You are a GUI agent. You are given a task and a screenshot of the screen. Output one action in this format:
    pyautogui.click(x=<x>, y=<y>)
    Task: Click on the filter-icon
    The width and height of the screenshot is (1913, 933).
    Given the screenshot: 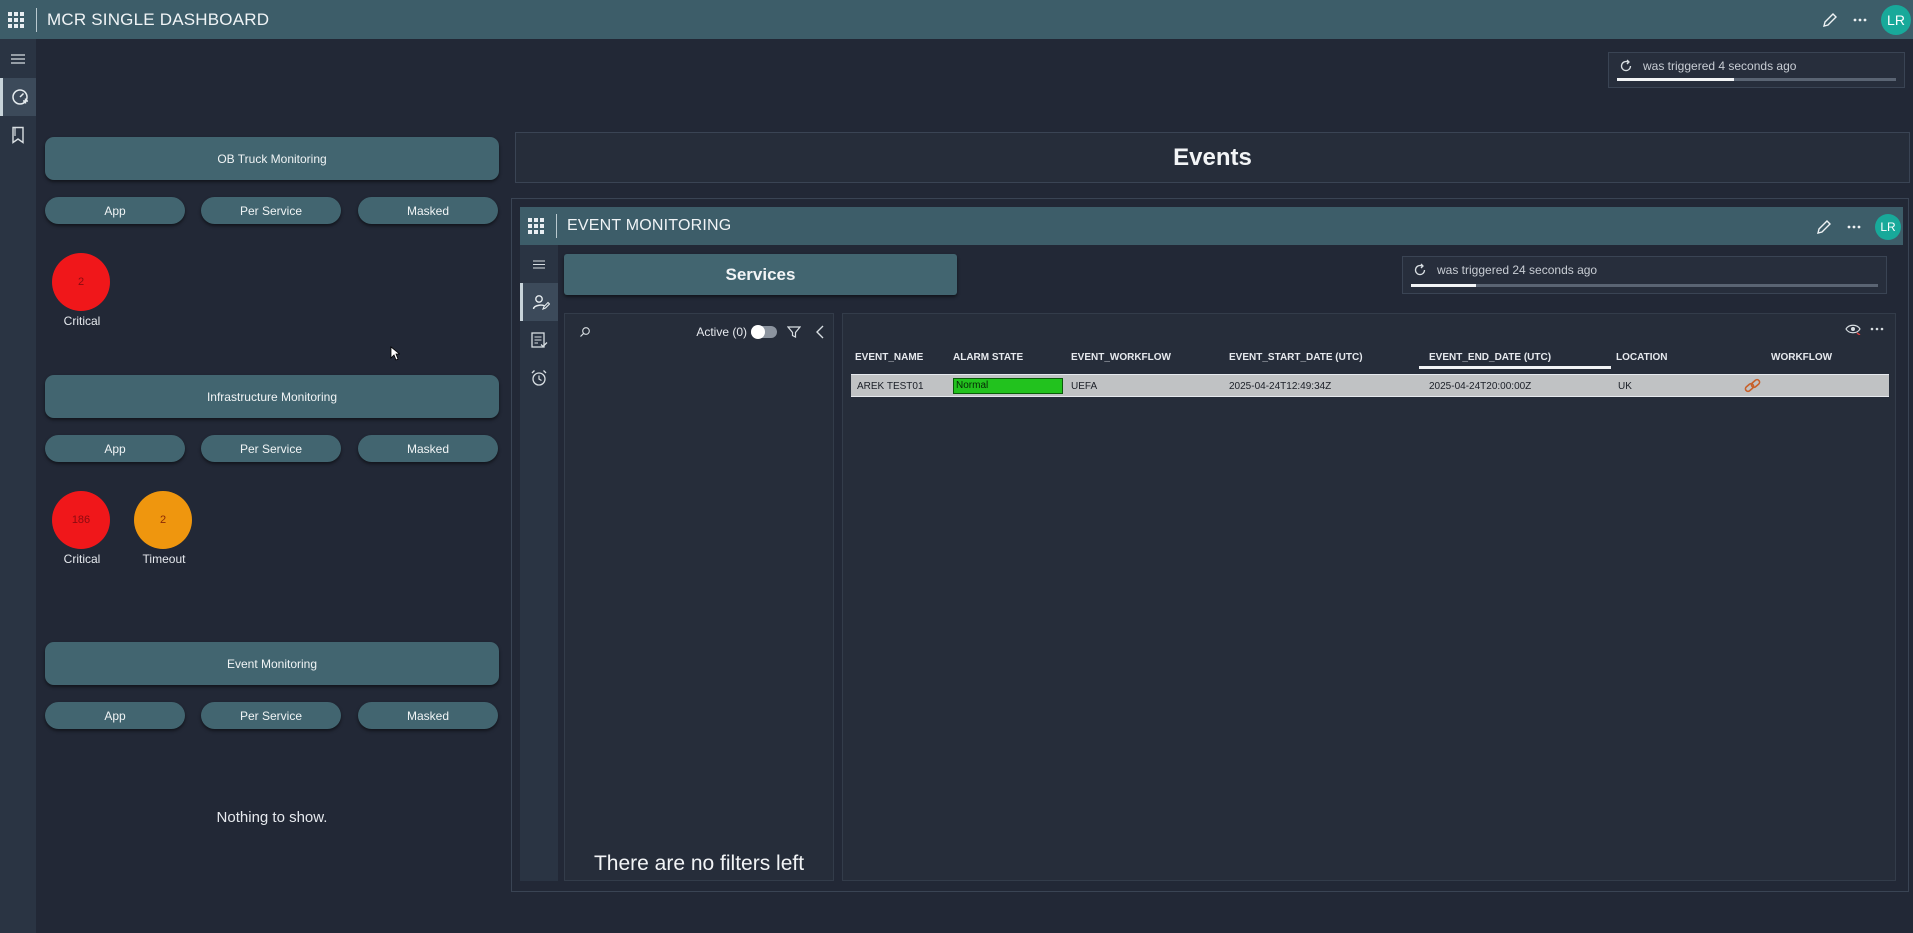 What is the action you would take?
    pyautogui.click(x=794, y=332)
    